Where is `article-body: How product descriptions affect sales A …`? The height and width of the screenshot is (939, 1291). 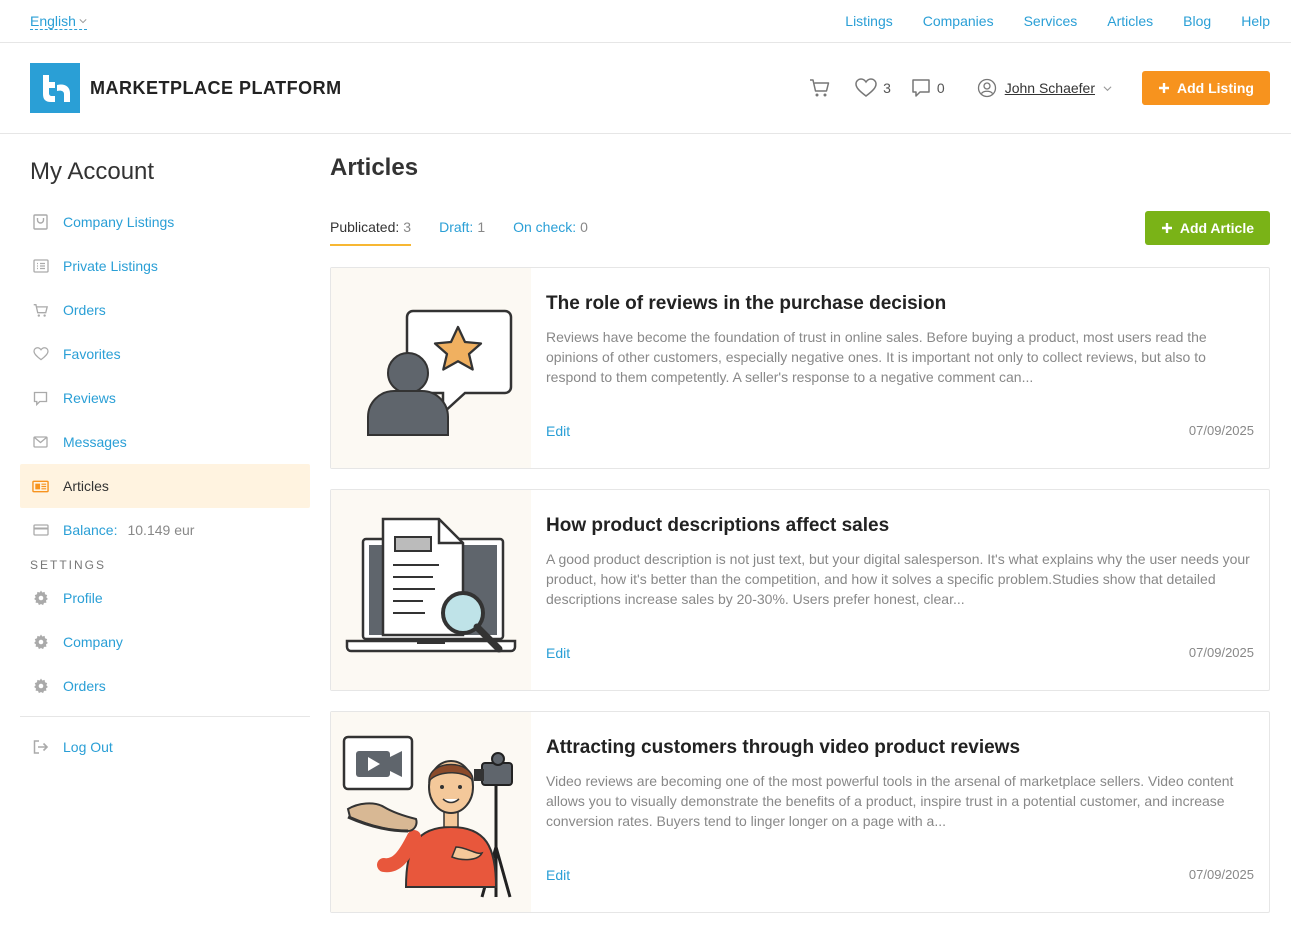
article-body: How product descriptions affect sales A … is located at coordinates (900, 590).